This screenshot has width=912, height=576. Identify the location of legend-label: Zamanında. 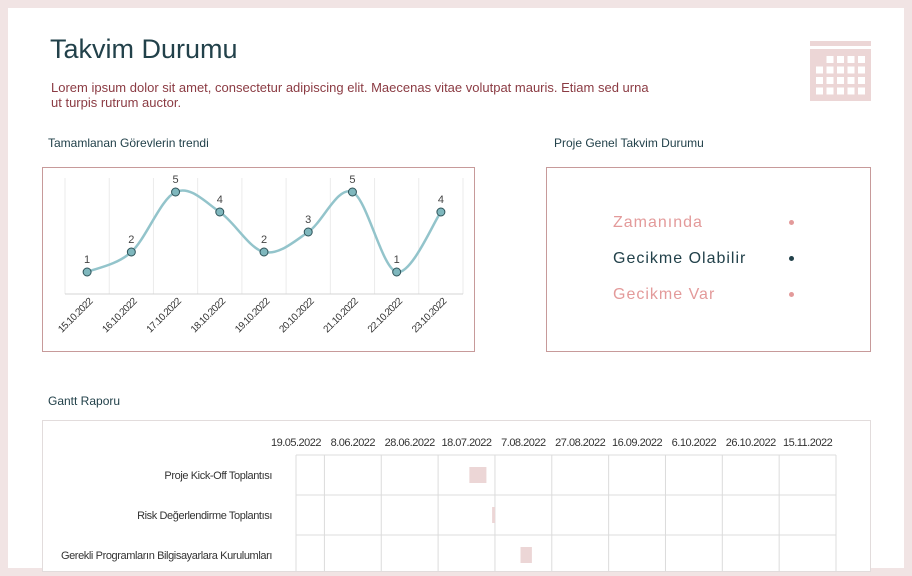
(658, 222).